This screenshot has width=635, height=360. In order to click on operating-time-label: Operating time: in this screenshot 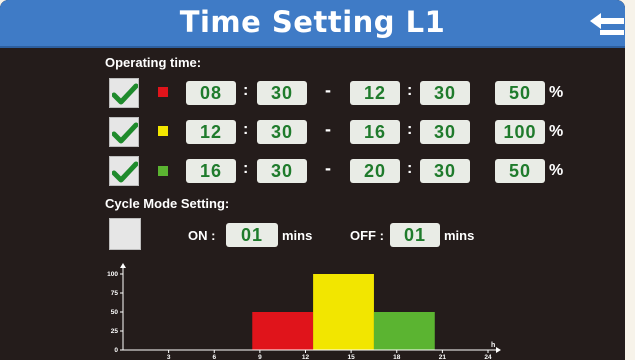, I will do `click(153, 62)`.